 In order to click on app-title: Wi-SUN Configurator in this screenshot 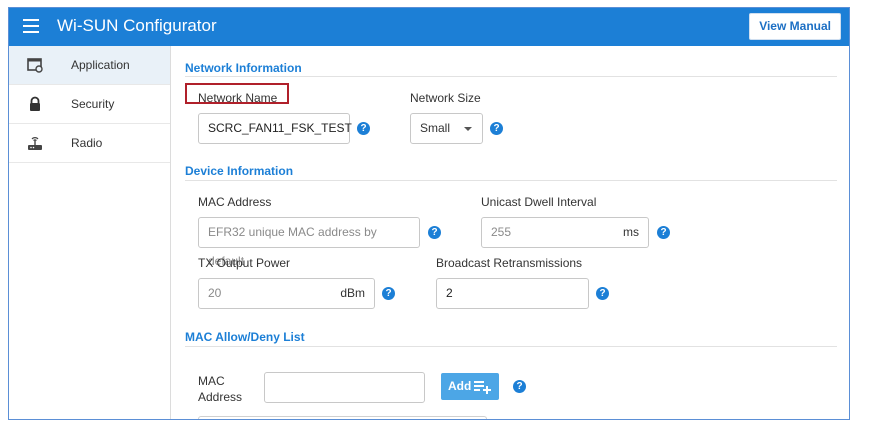, I will do `click(137, 25)`.